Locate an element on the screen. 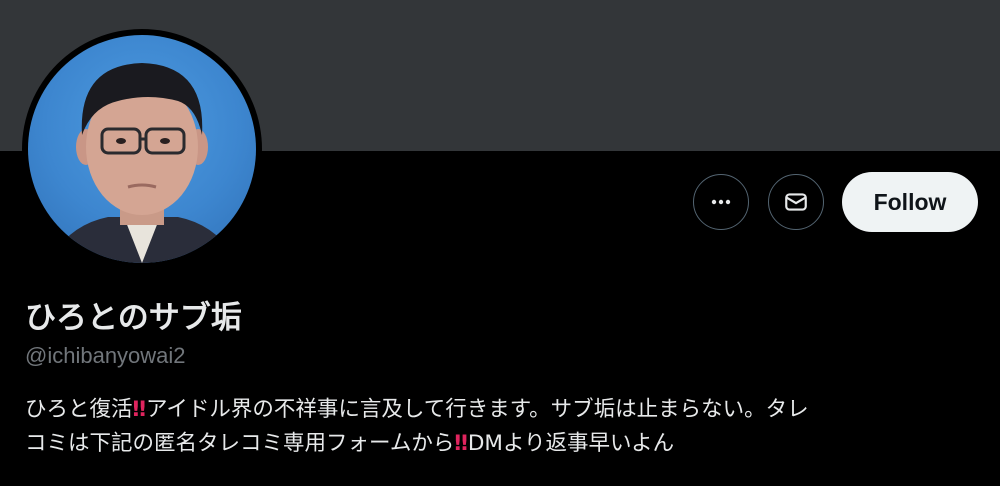 The height and width of the screenshot is (486, 1000). bio-line-2: コミは下記の匿名タレコミ専用フォームから‼ DMより返事早いよん is located at coordinates (500, 444).